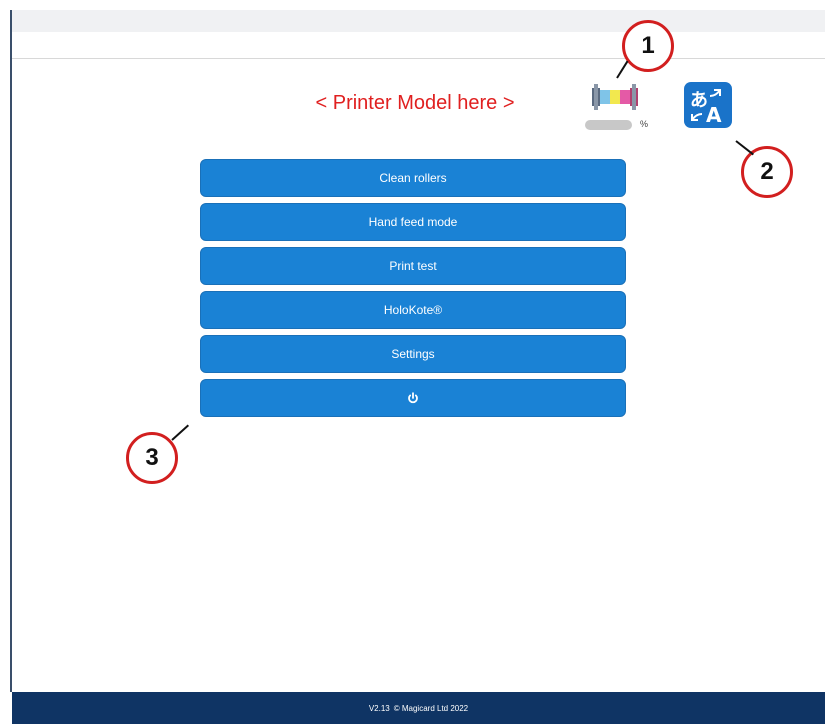 Image resolution: width=825 pixels, height=724 pixels. I want to click on copyright-label: © Magicard Ltd 2022, so click(431, 708).